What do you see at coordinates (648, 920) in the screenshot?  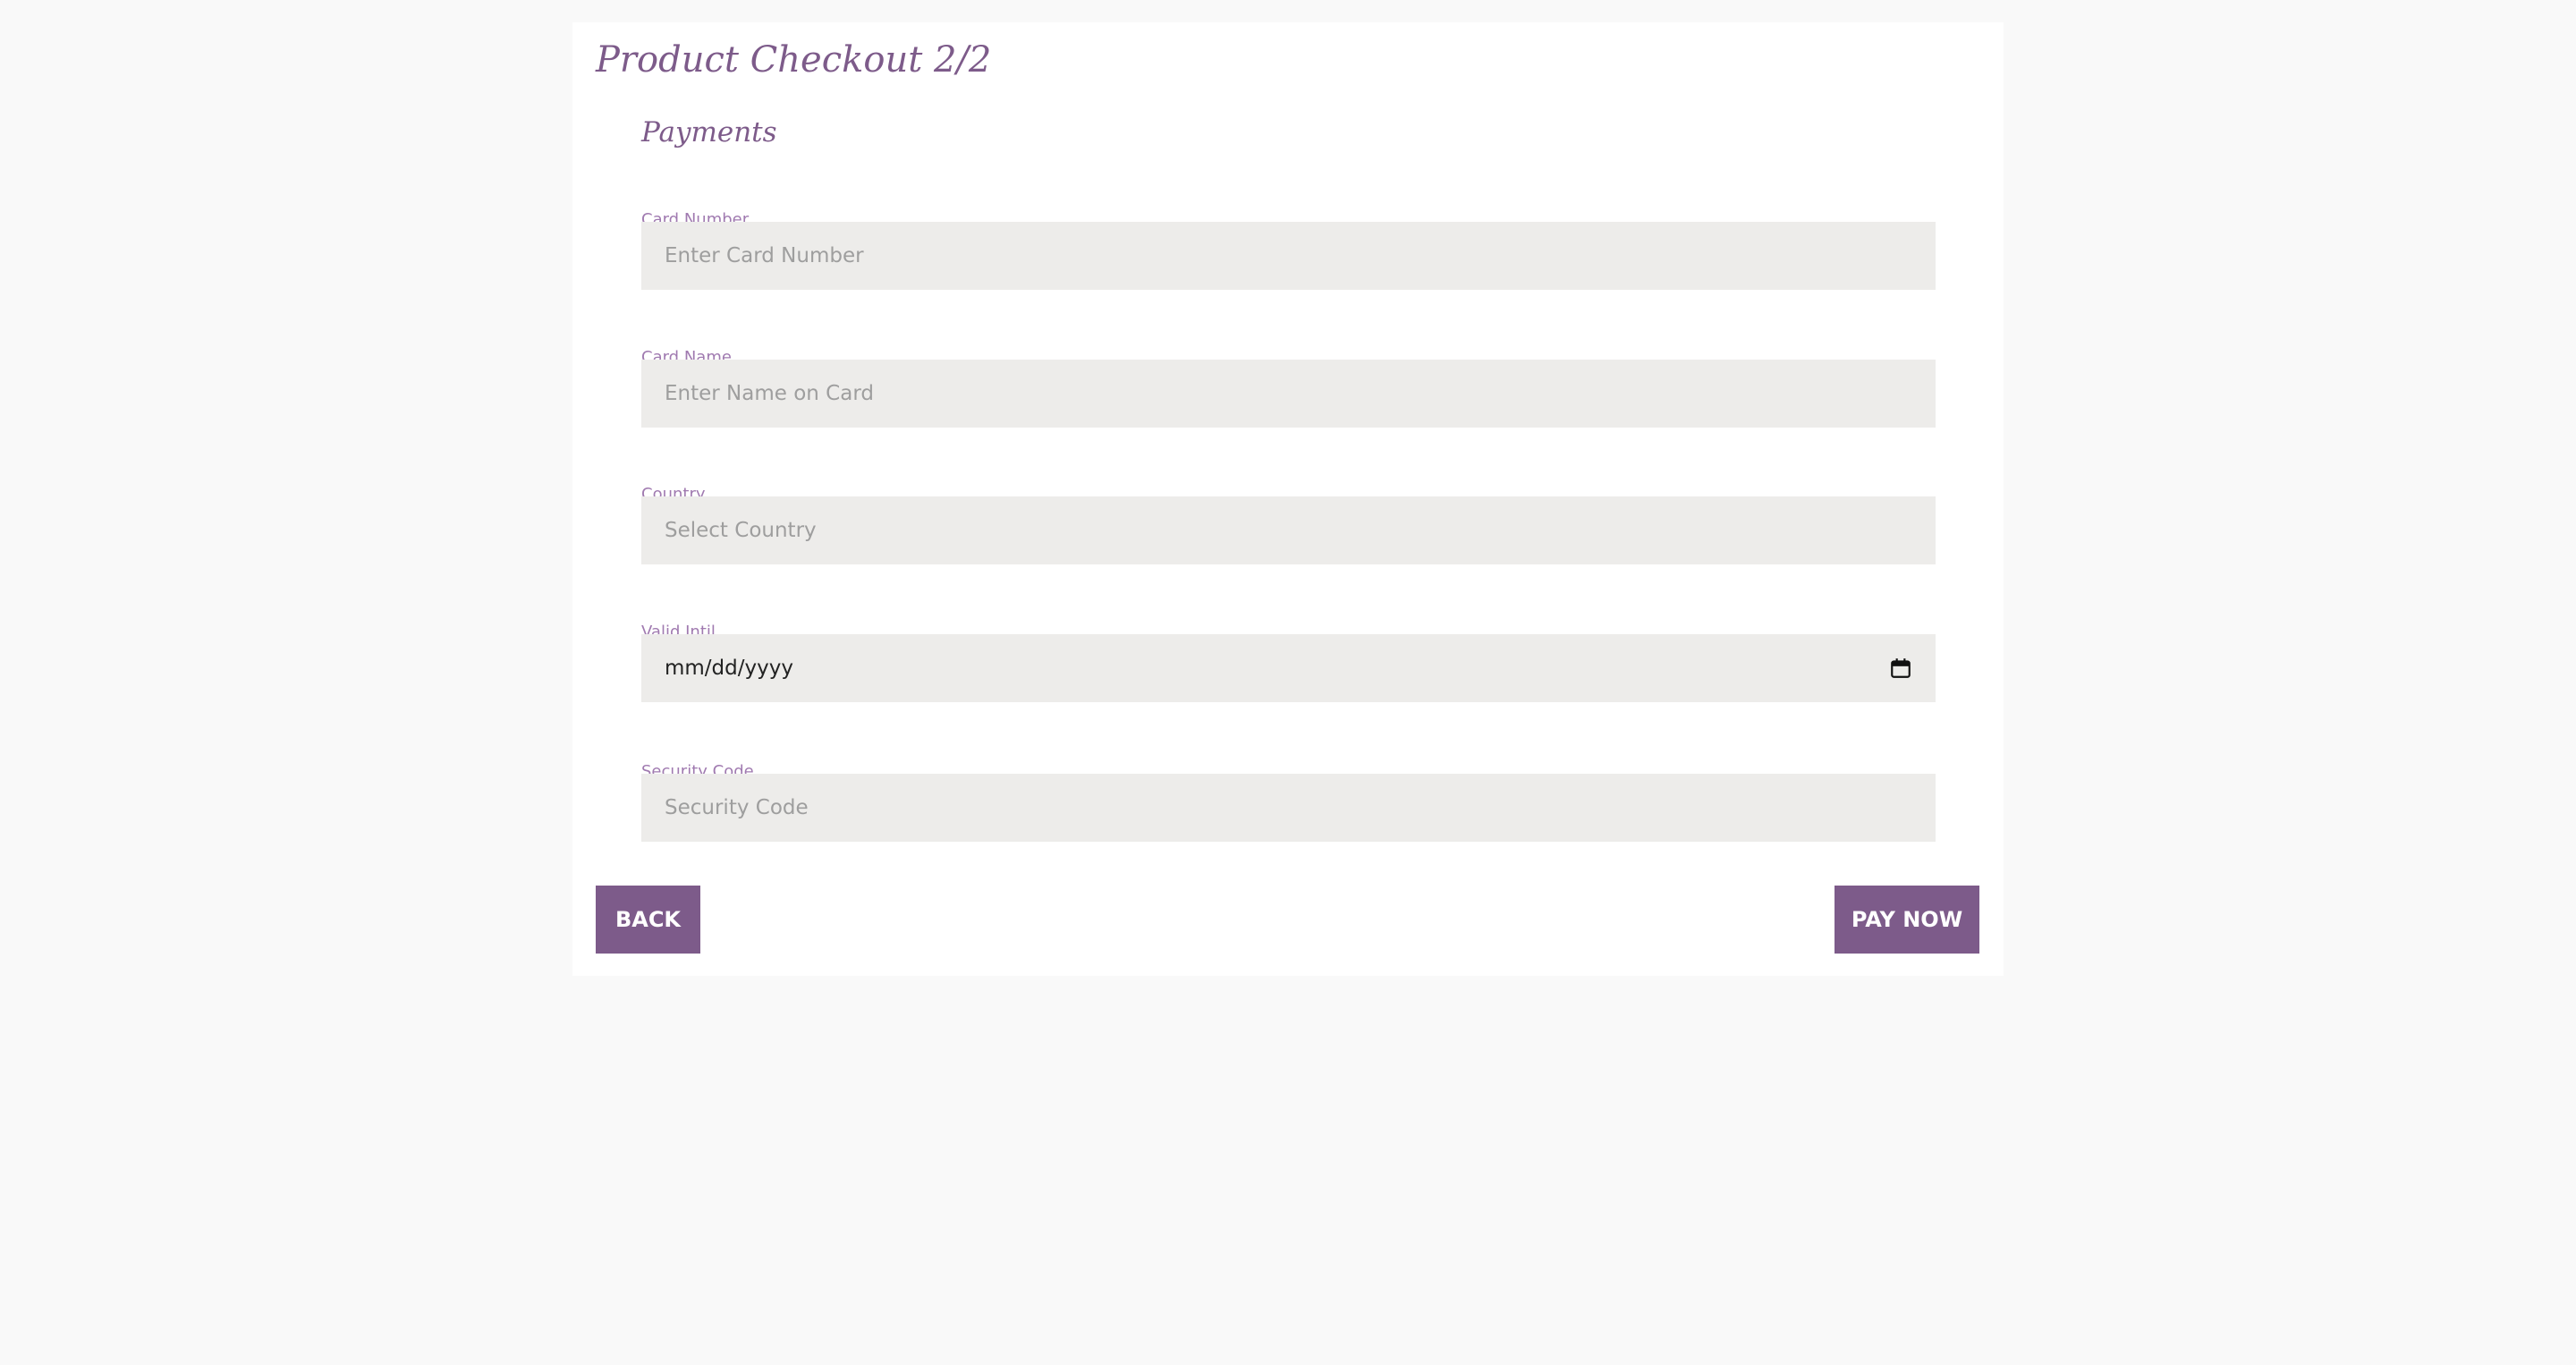 I see `back-button: BACK` at bounding box center [648, 920].